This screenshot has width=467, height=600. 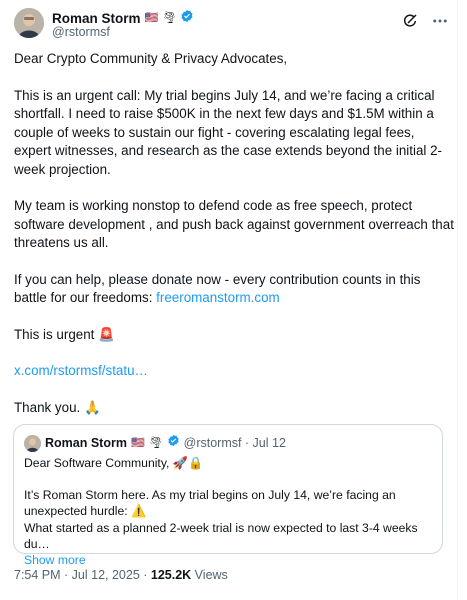 I want to click on views-count: 125.2K, so click(x=171, y=575).